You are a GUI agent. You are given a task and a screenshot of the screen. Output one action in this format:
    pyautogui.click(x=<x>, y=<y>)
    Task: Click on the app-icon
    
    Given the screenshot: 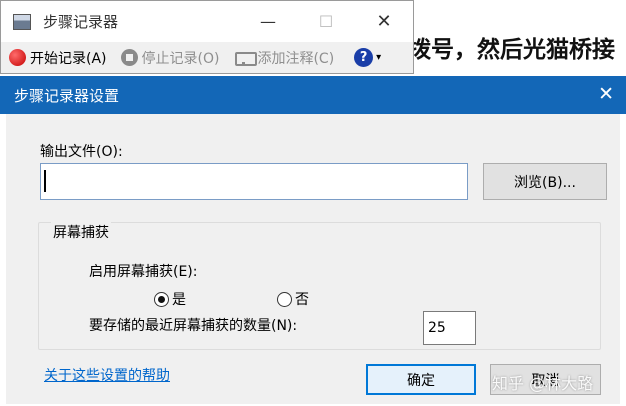 What is the action you would take?
    pyautogui.click(x=22, y=21)
    